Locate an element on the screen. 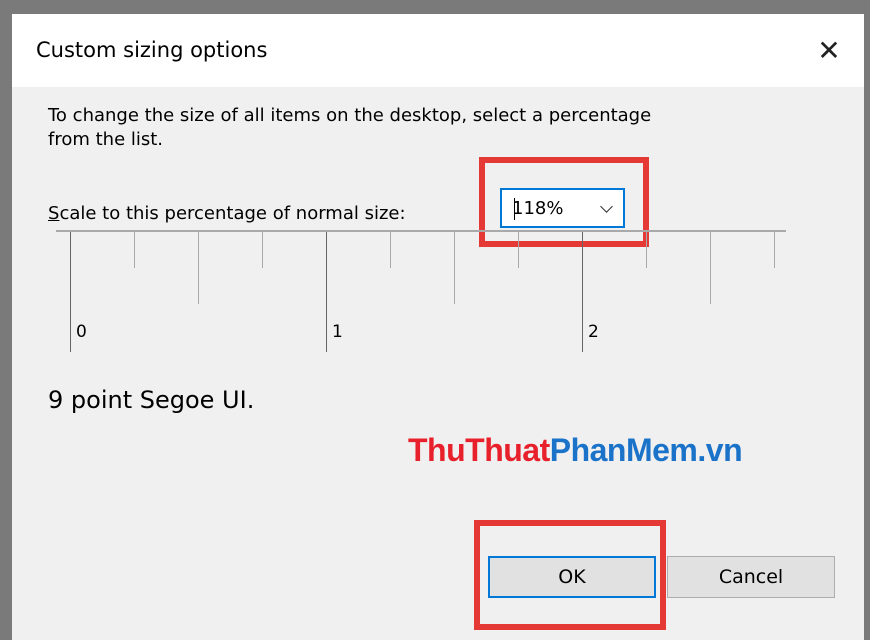 The width and height of the screenshot is (870, 640). watermark-part2: PhanMem.vn is located at coordinates (646, 450).